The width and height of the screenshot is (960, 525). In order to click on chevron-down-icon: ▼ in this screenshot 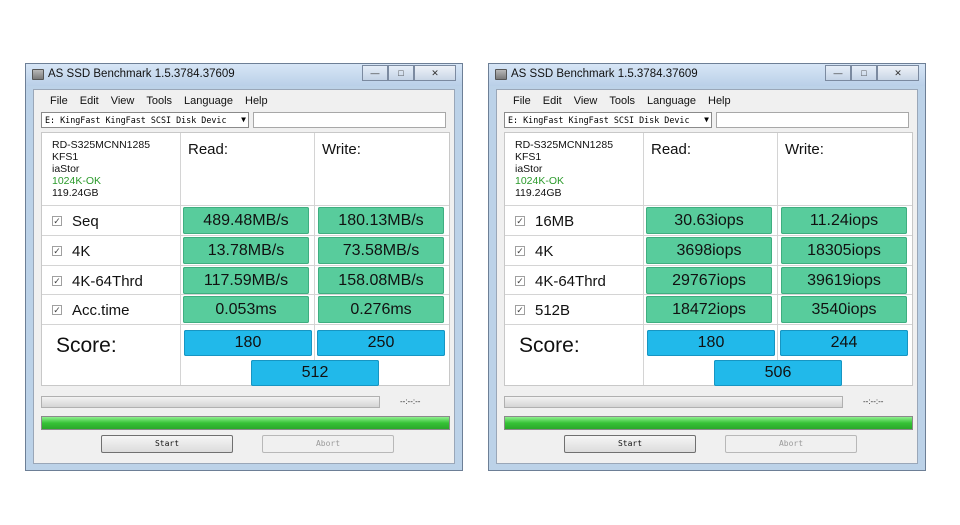, I will do `click(706, 119)`.